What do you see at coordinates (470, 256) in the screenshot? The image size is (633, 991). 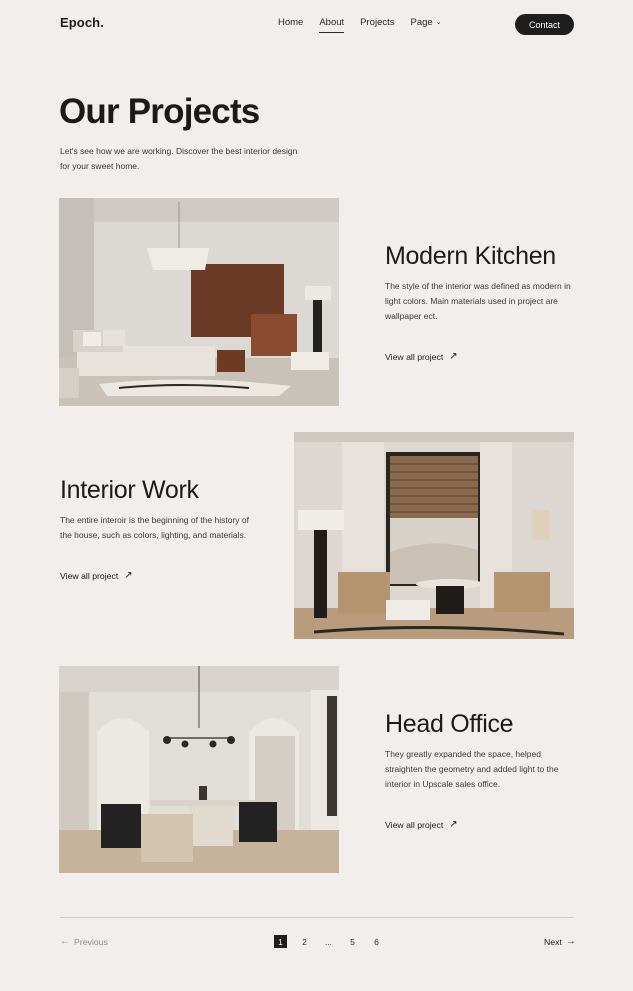 I see `project-title: Modern Kitchen` at bounding box center [470, 256].